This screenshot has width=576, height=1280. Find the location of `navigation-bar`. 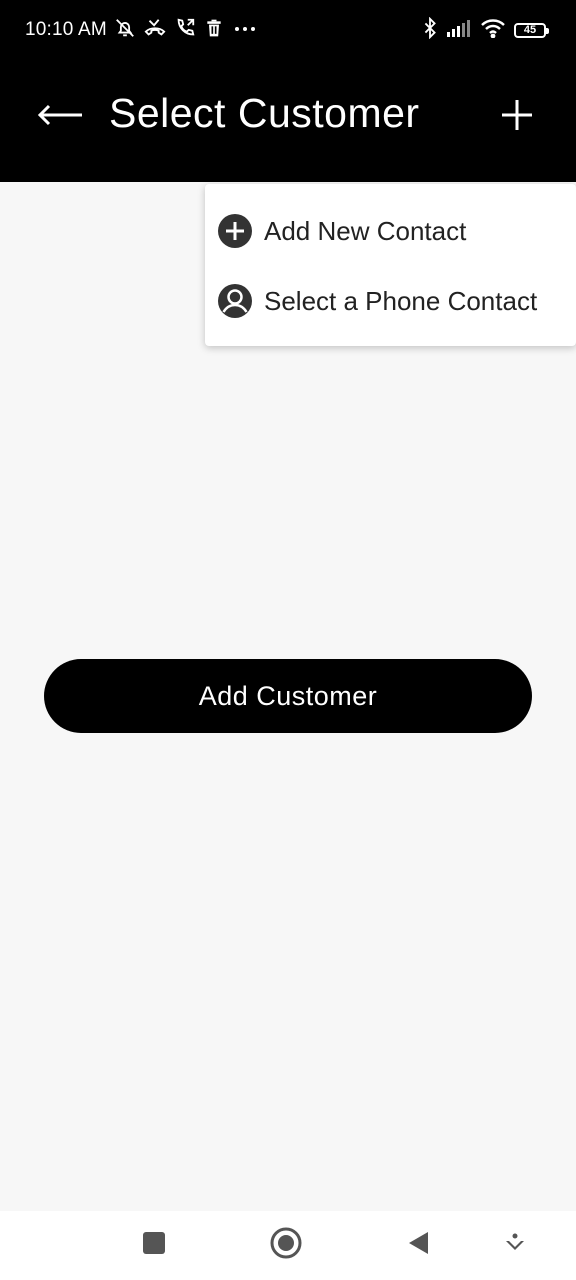

navigation-bar is located at coordinates (288, 1245).